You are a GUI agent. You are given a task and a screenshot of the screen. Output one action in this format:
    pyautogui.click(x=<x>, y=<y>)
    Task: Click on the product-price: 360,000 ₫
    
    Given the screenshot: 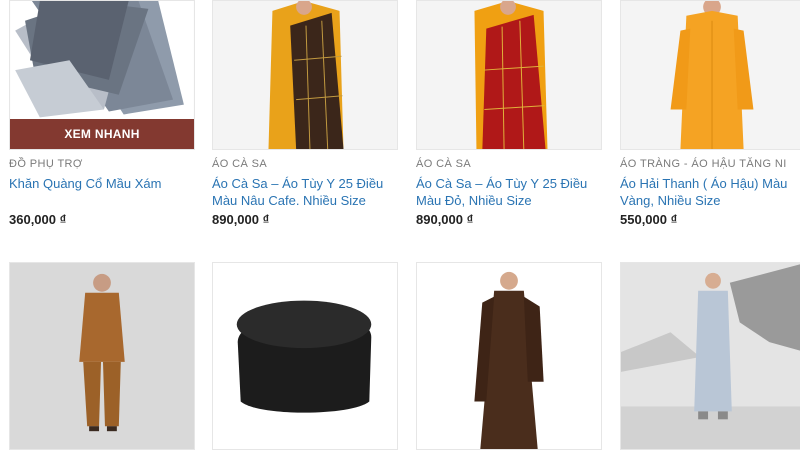 What is the action you would take?
    pyautogui.click(x=38, y=219)
    